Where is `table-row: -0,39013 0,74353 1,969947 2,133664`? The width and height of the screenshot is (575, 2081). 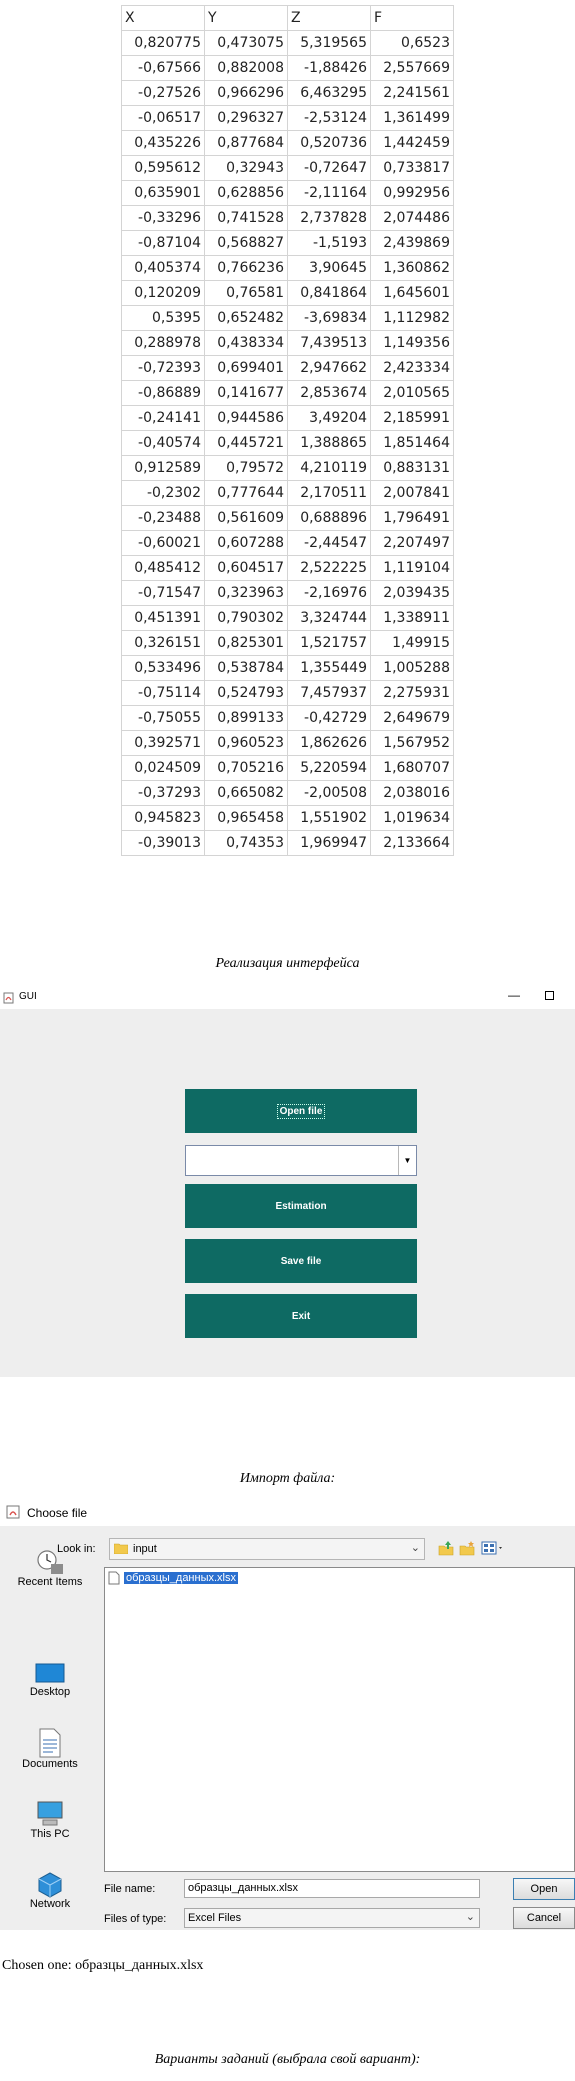 table-row: -0,39013 0,74353 1,969947 2,133664 is located at coordinates (287, 843).